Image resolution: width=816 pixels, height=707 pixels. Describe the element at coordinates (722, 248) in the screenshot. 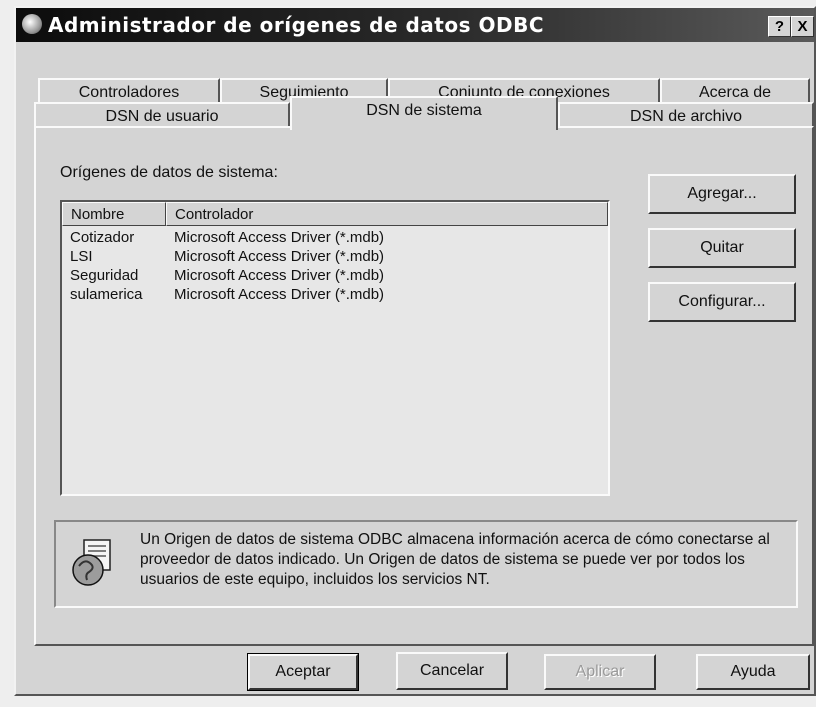

I see `remove-button: Quitar` at that location.